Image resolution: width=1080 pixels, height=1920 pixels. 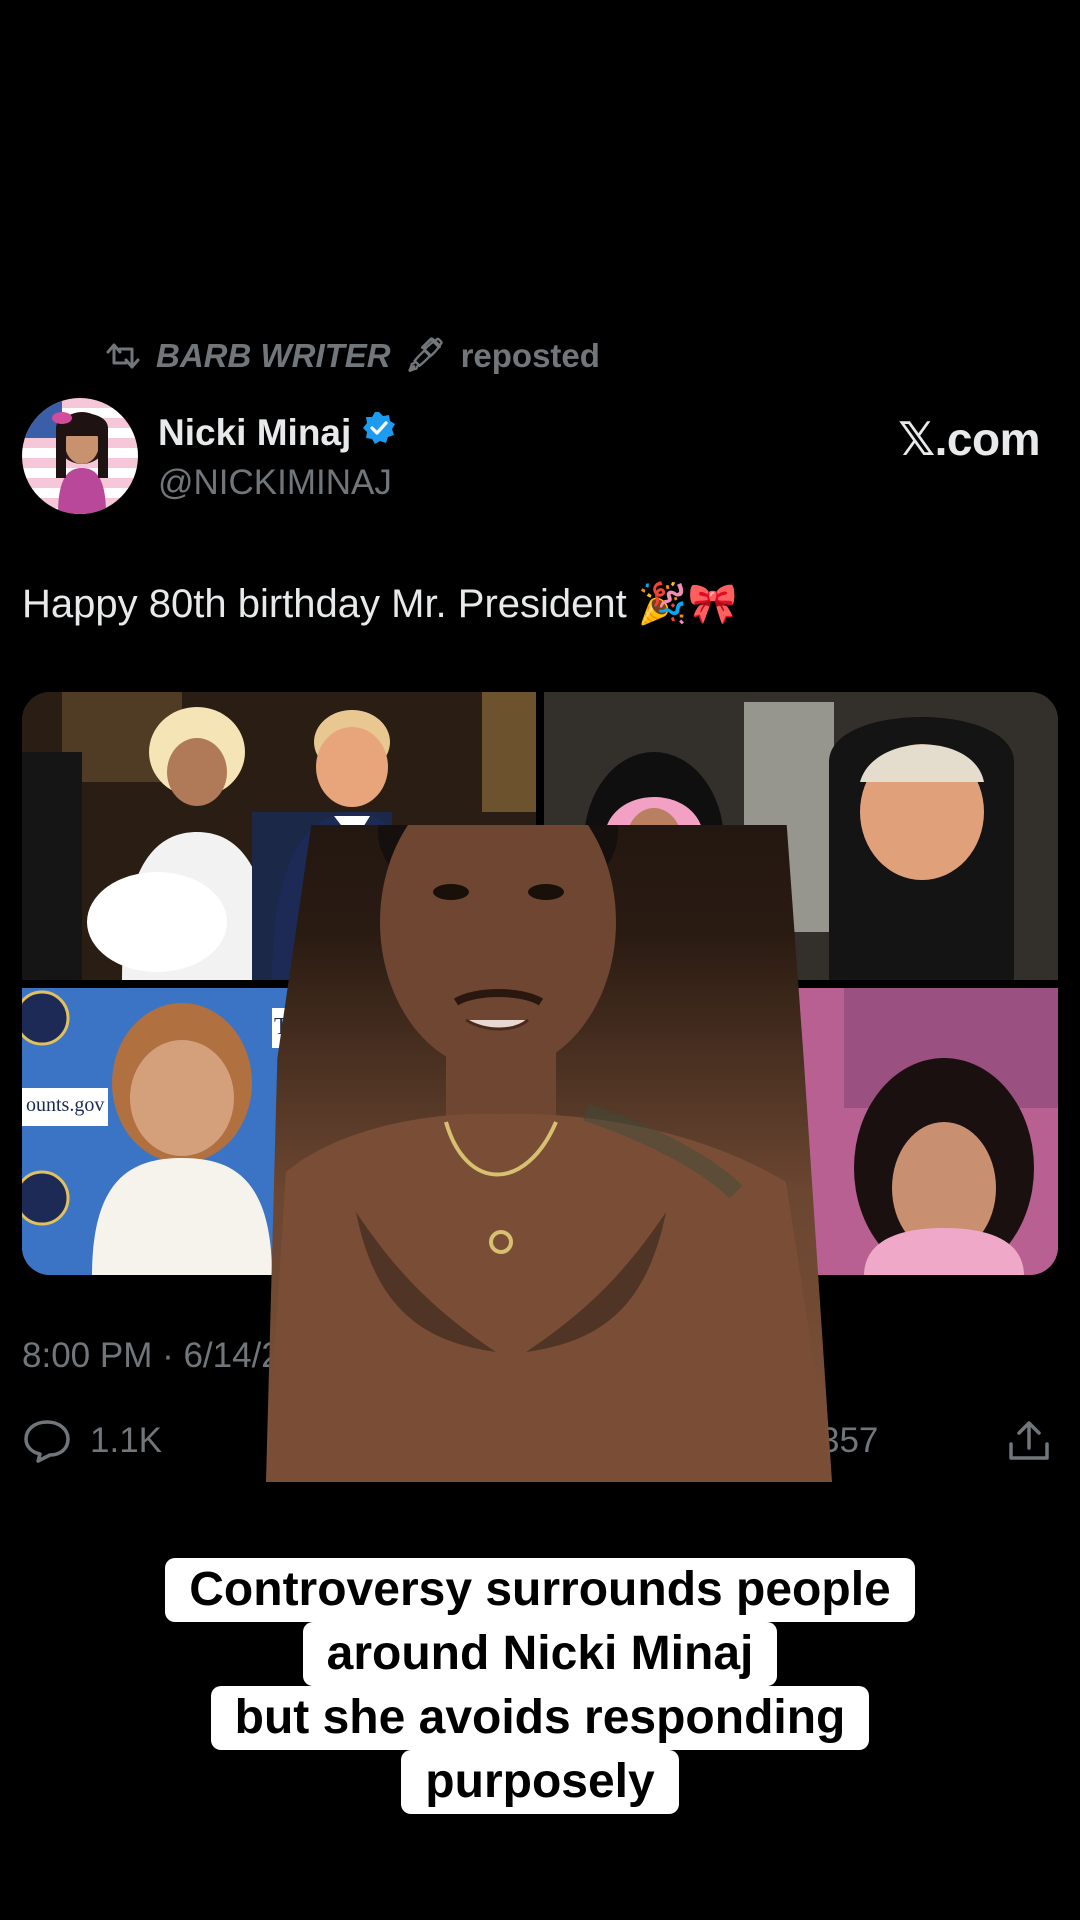 I want to click on avatar, so click(x=80, y=456).